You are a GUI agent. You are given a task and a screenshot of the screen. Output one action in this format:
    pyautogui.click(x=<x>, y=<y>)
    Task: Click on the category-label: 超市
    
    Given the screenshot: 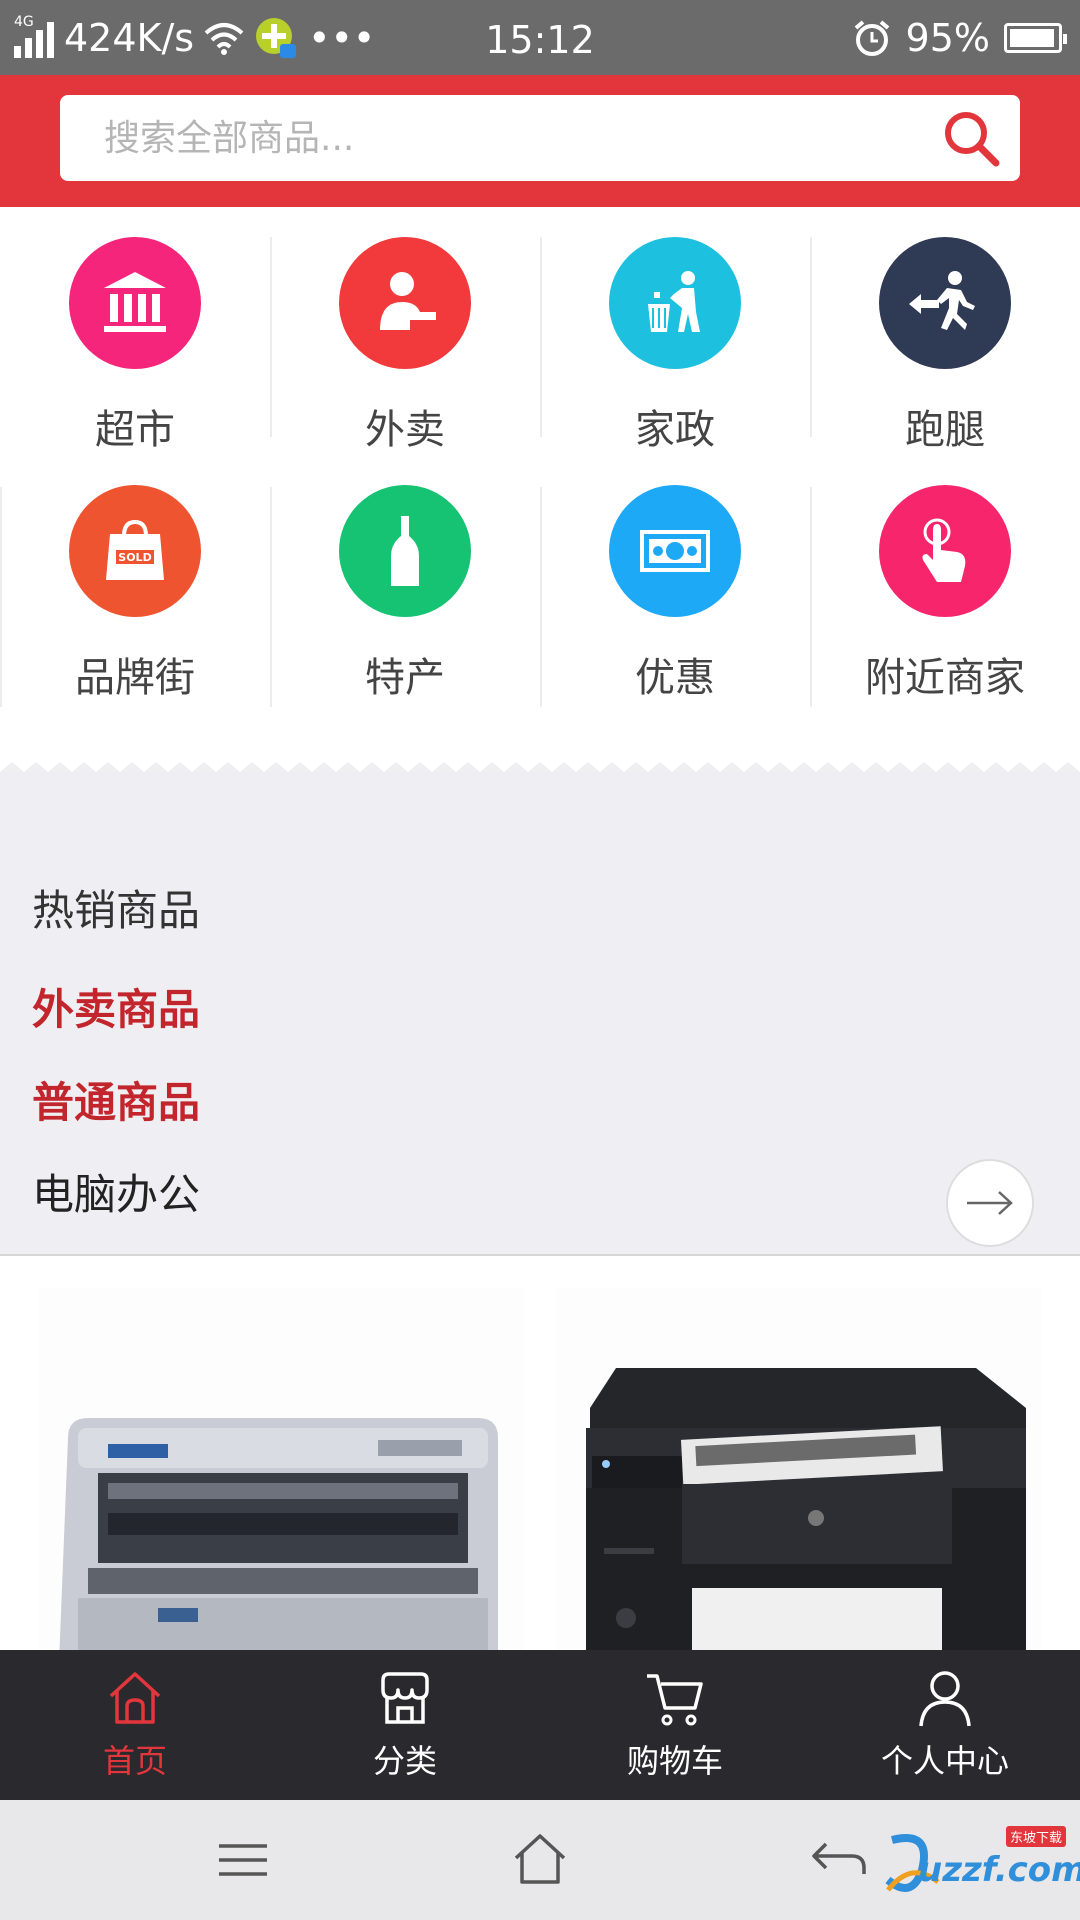 What is the action you would take?
    pyautogui.click(x=135, y=430)
    